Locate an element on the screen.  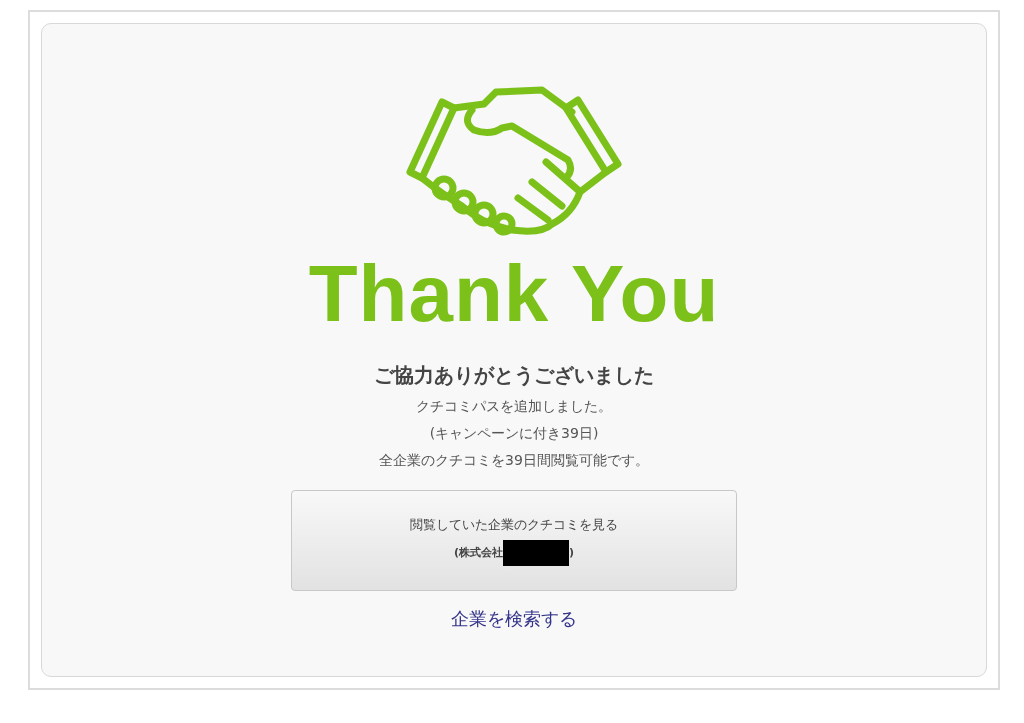
view-reviews-button: 閲覧していた企業のクチコミを見る (株式会社 ) is located at coordinates (514, 540).